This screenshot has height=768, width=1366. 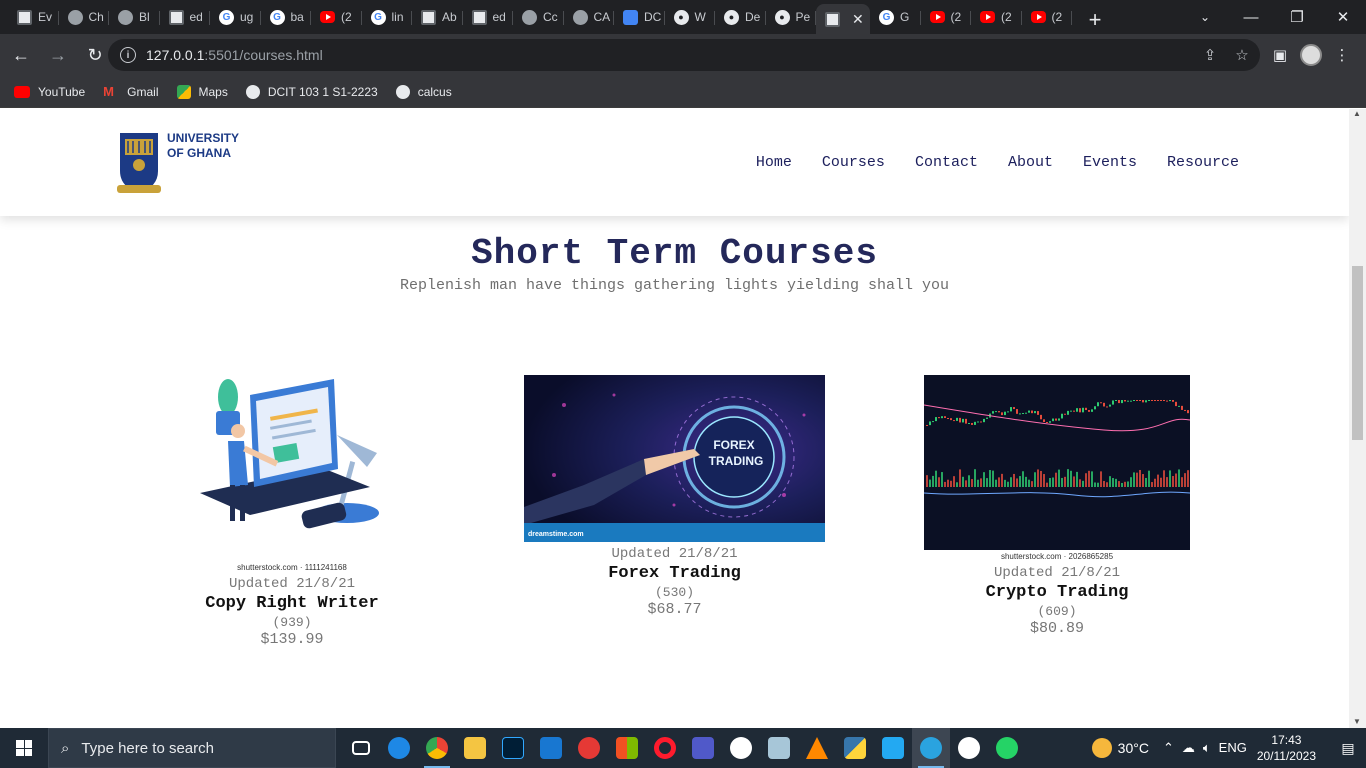 What do you see at coordinates (674, 573) in the screenshot?
I see `course-name: Forex Trading` at bounding box center [674, 573].